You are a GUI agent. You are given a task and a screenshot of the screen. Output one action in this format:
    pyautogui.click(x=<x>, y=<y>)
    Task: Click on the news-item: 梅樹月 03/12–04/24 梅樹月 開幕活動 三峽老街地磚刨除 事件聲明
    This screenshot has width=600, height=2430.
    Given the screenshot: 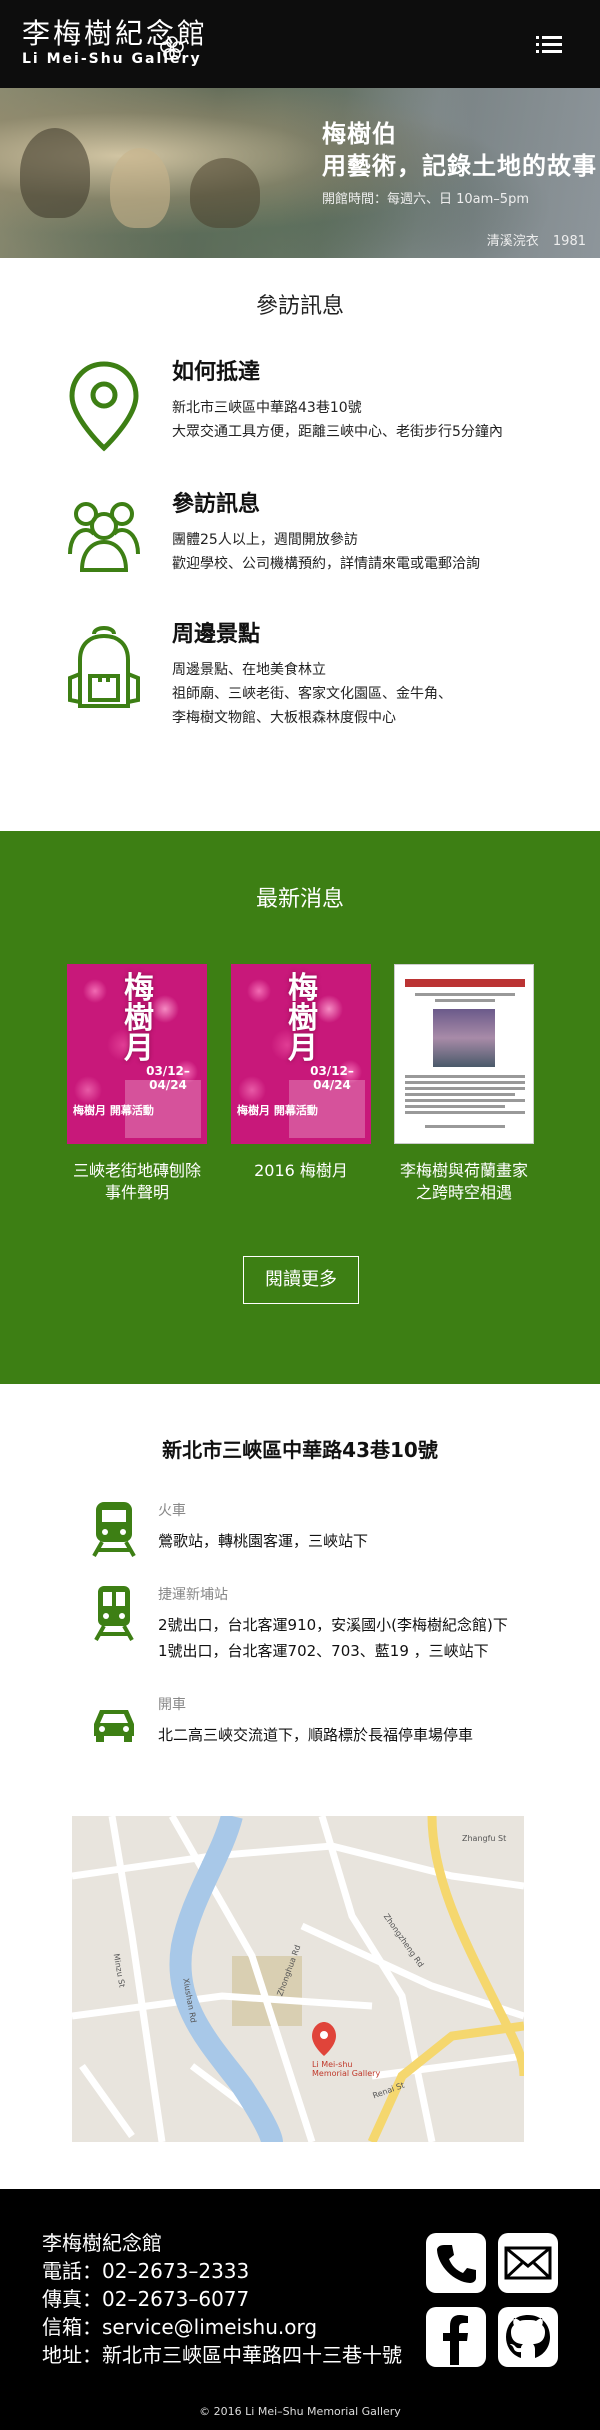 What is the action you would take?
    pyautogui.click(x=137, y=1084)
    